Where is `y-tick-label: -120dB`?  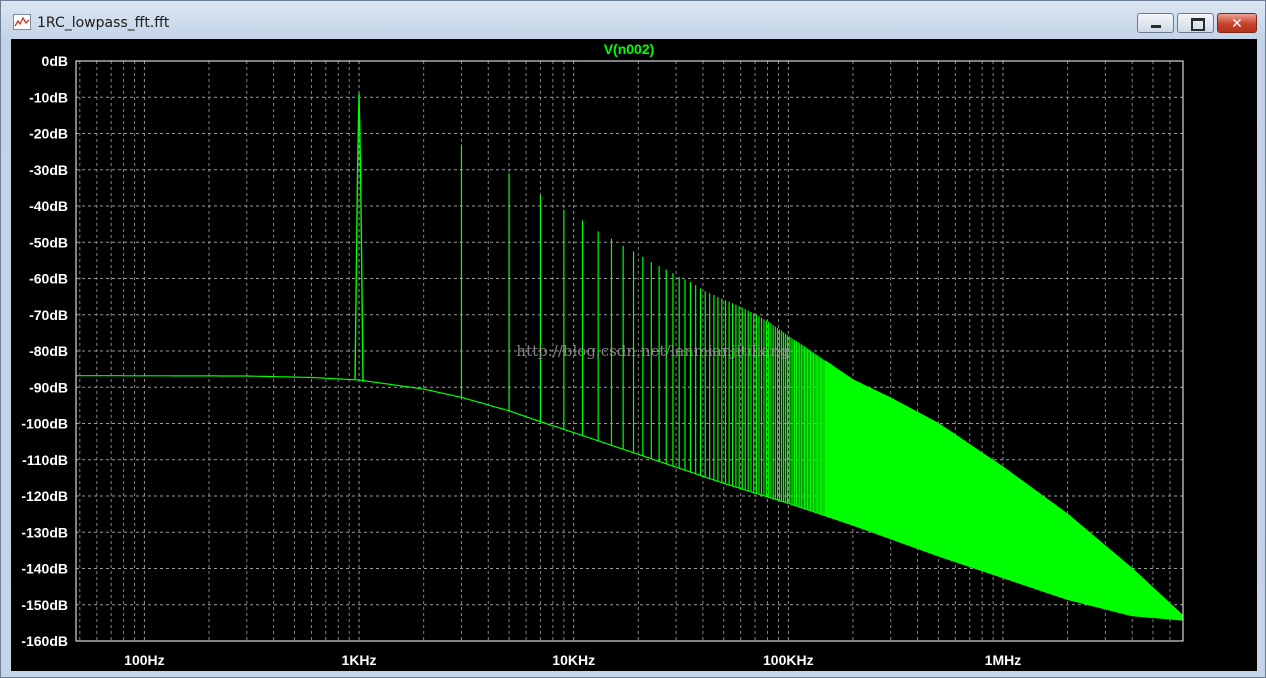
y-tick-label: -120dB is located at coordinates (44, 496).